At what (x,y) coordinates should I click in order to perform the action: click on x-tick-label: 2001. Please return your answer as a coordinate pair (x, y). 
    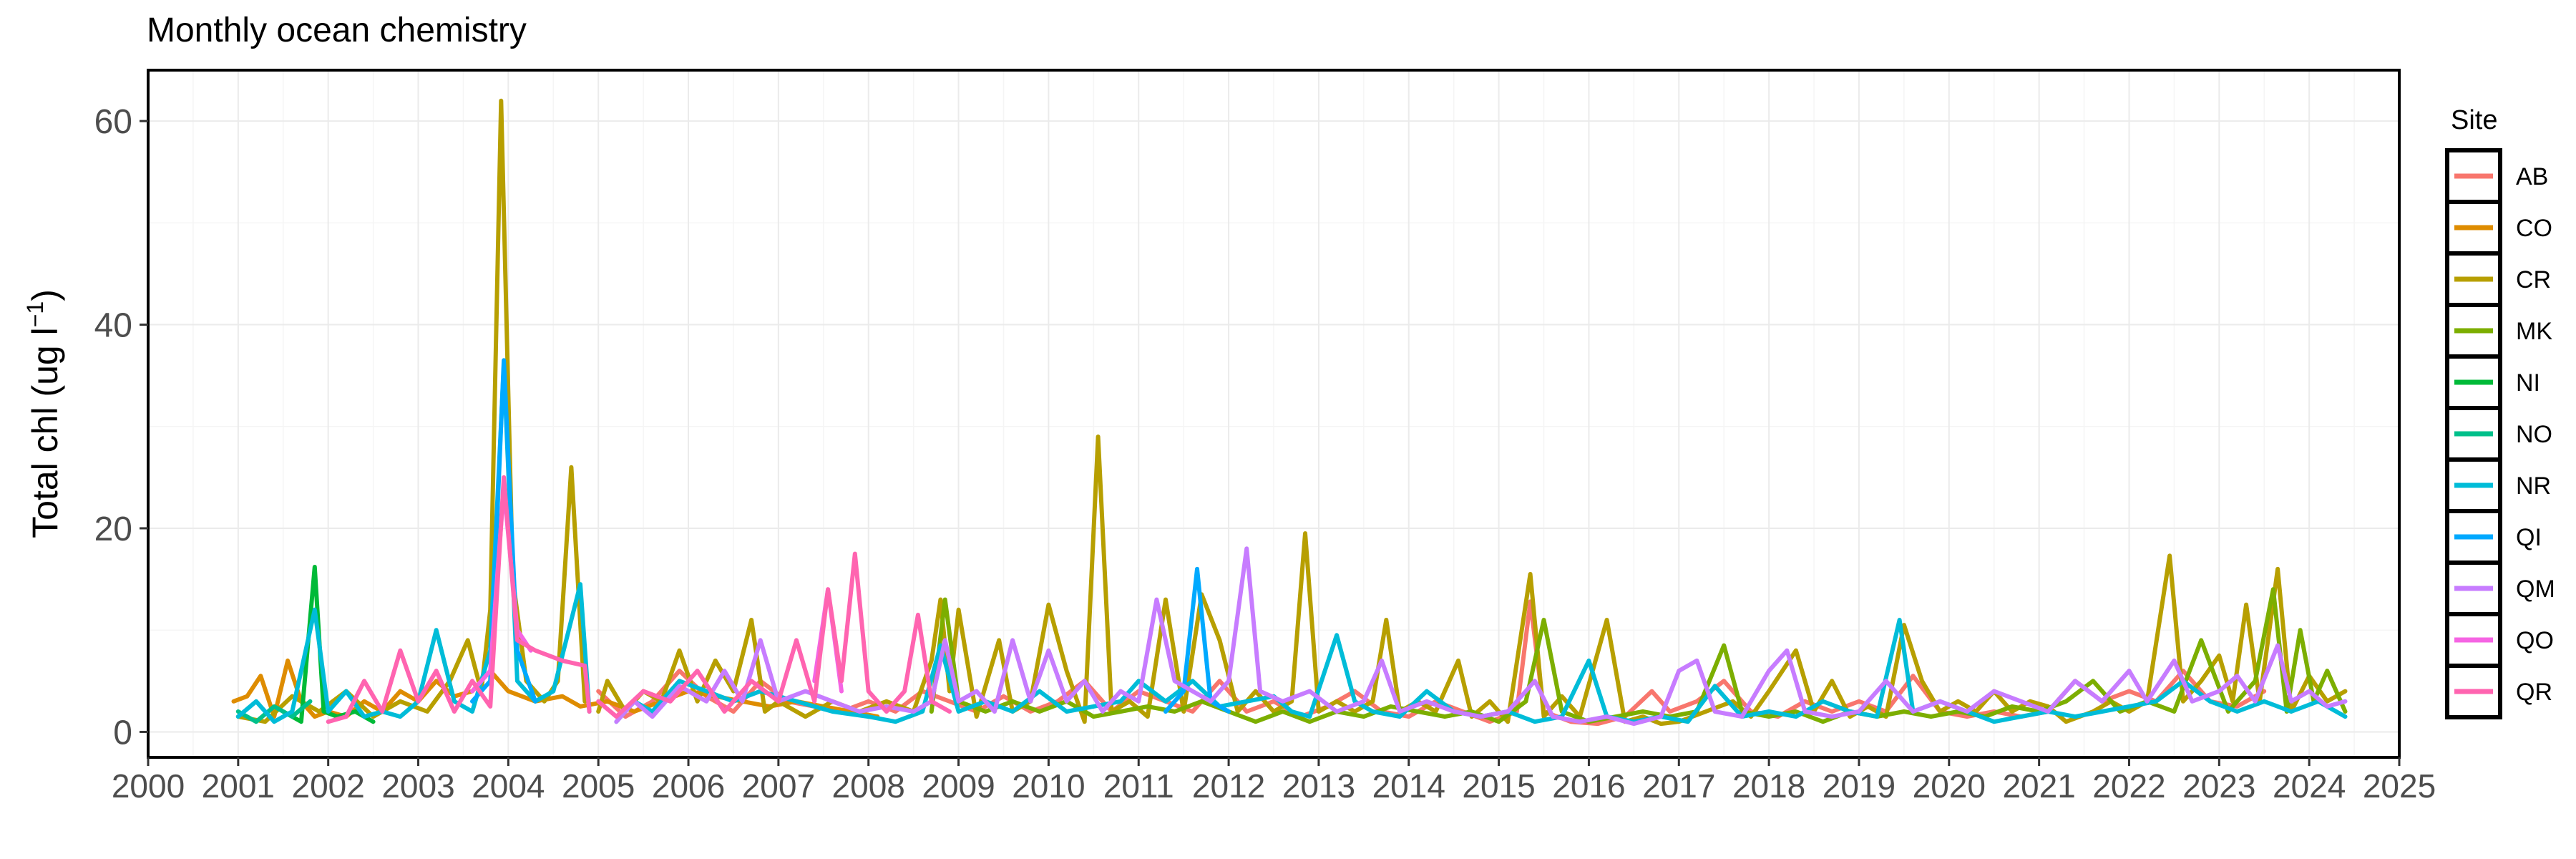
    Looking at the image, I should click on (238, 786).